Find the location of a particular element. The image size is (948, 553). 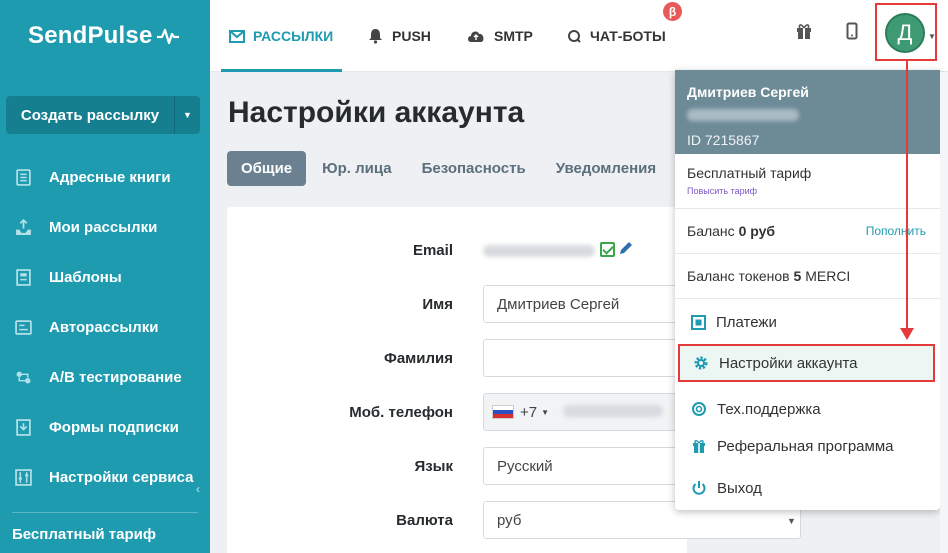

envelope-icon is located at coordinates (237, 36).